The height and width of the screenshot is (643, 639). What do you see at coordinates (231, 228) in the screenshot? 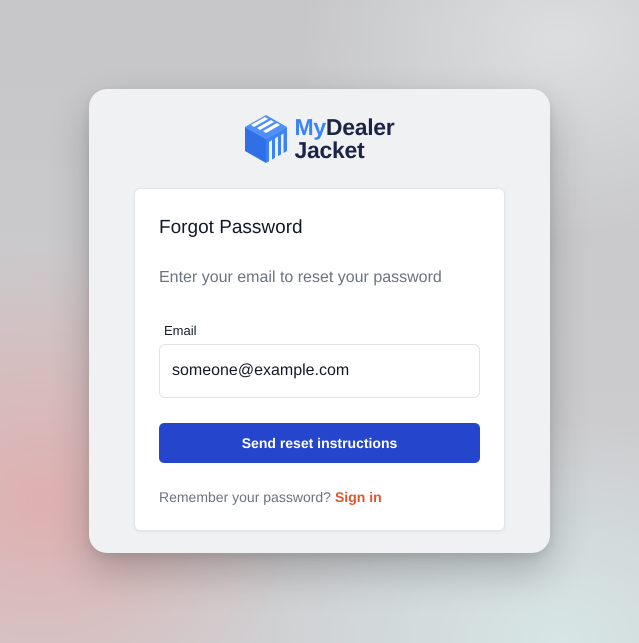
I see `form-title: Forgot Password` at bounding box center [231, 228].